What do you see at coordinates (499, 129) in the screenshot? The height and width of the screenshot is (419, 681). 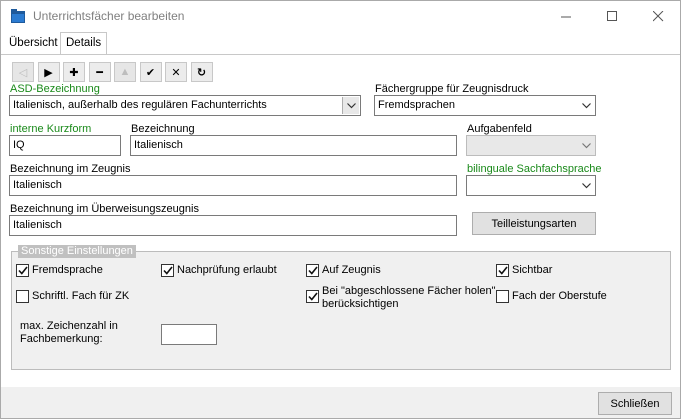 I see `task-label: Aufgabenfeld` at bounding box center [499, 129].